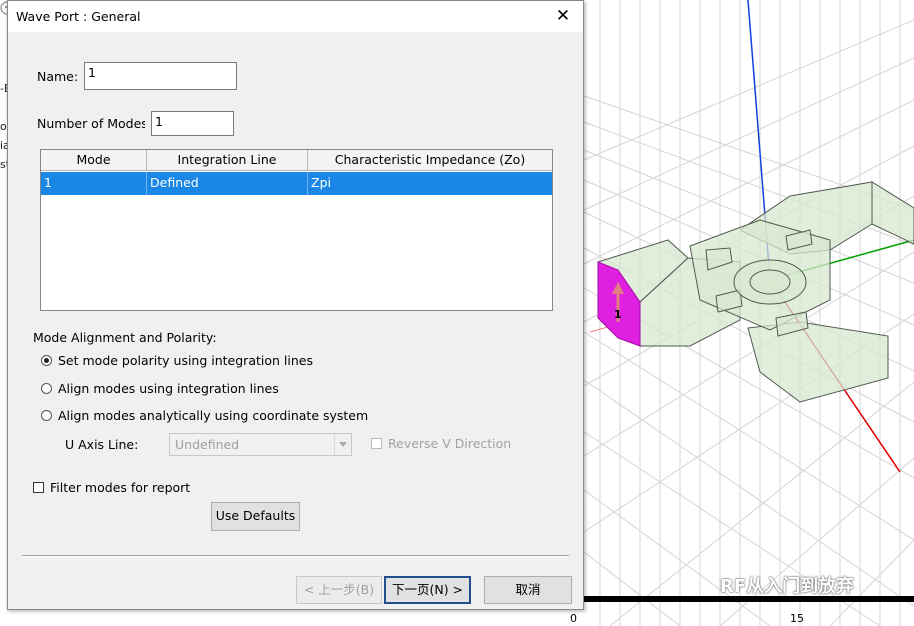  Describe the element at coordinates (227, 160) in the screenshot. I see `header-integration-line: Integration Line` at that location.